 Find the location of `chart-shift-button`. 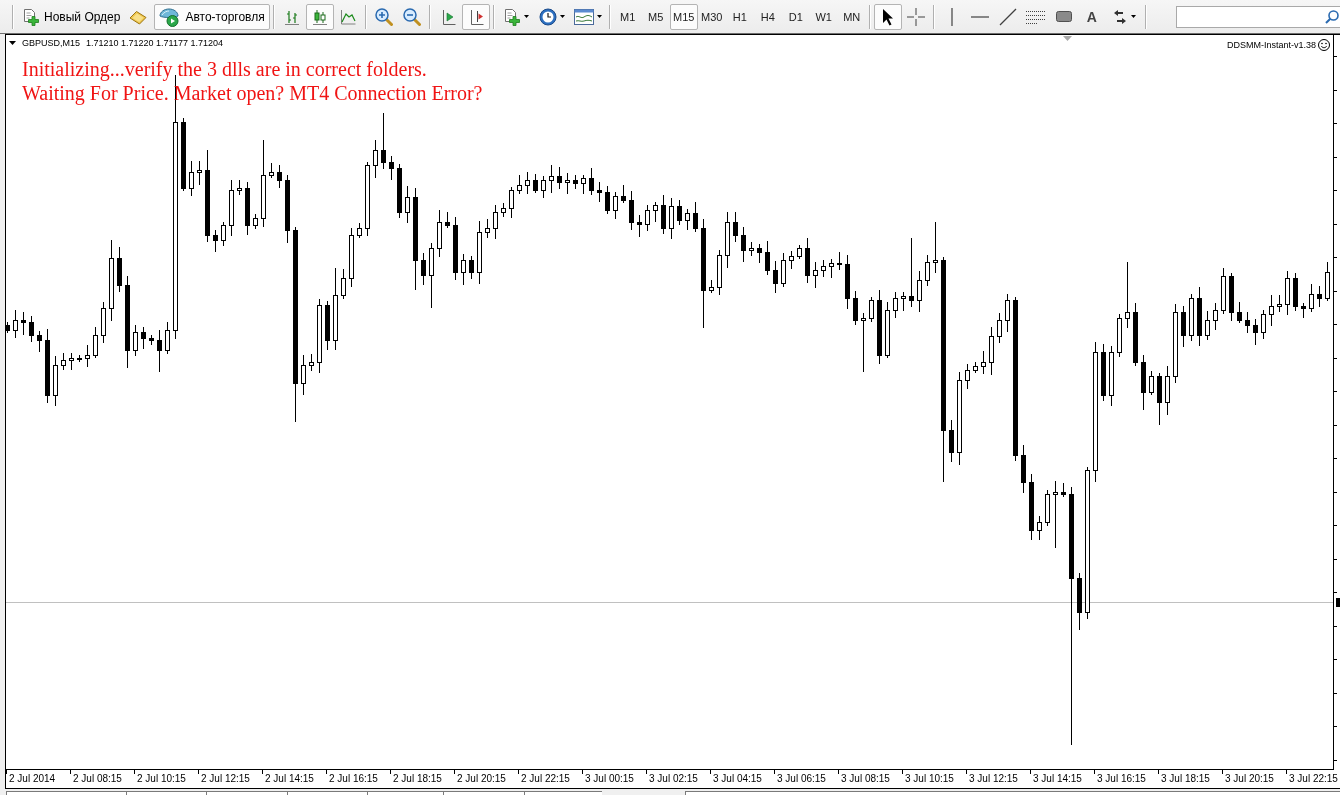

chart-shift-button is located at coordinates (475, 16).